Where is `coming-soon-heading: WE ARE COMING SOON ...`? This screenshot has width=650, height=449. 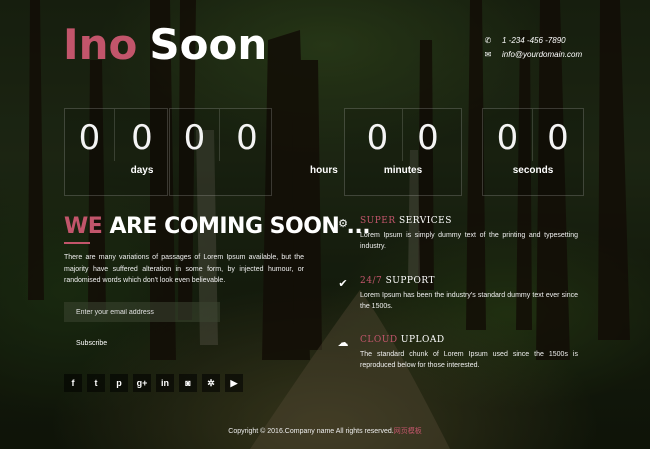
coming-soon-heading: WE ARE COMING SOON ... is located at coordinates (217, 226).